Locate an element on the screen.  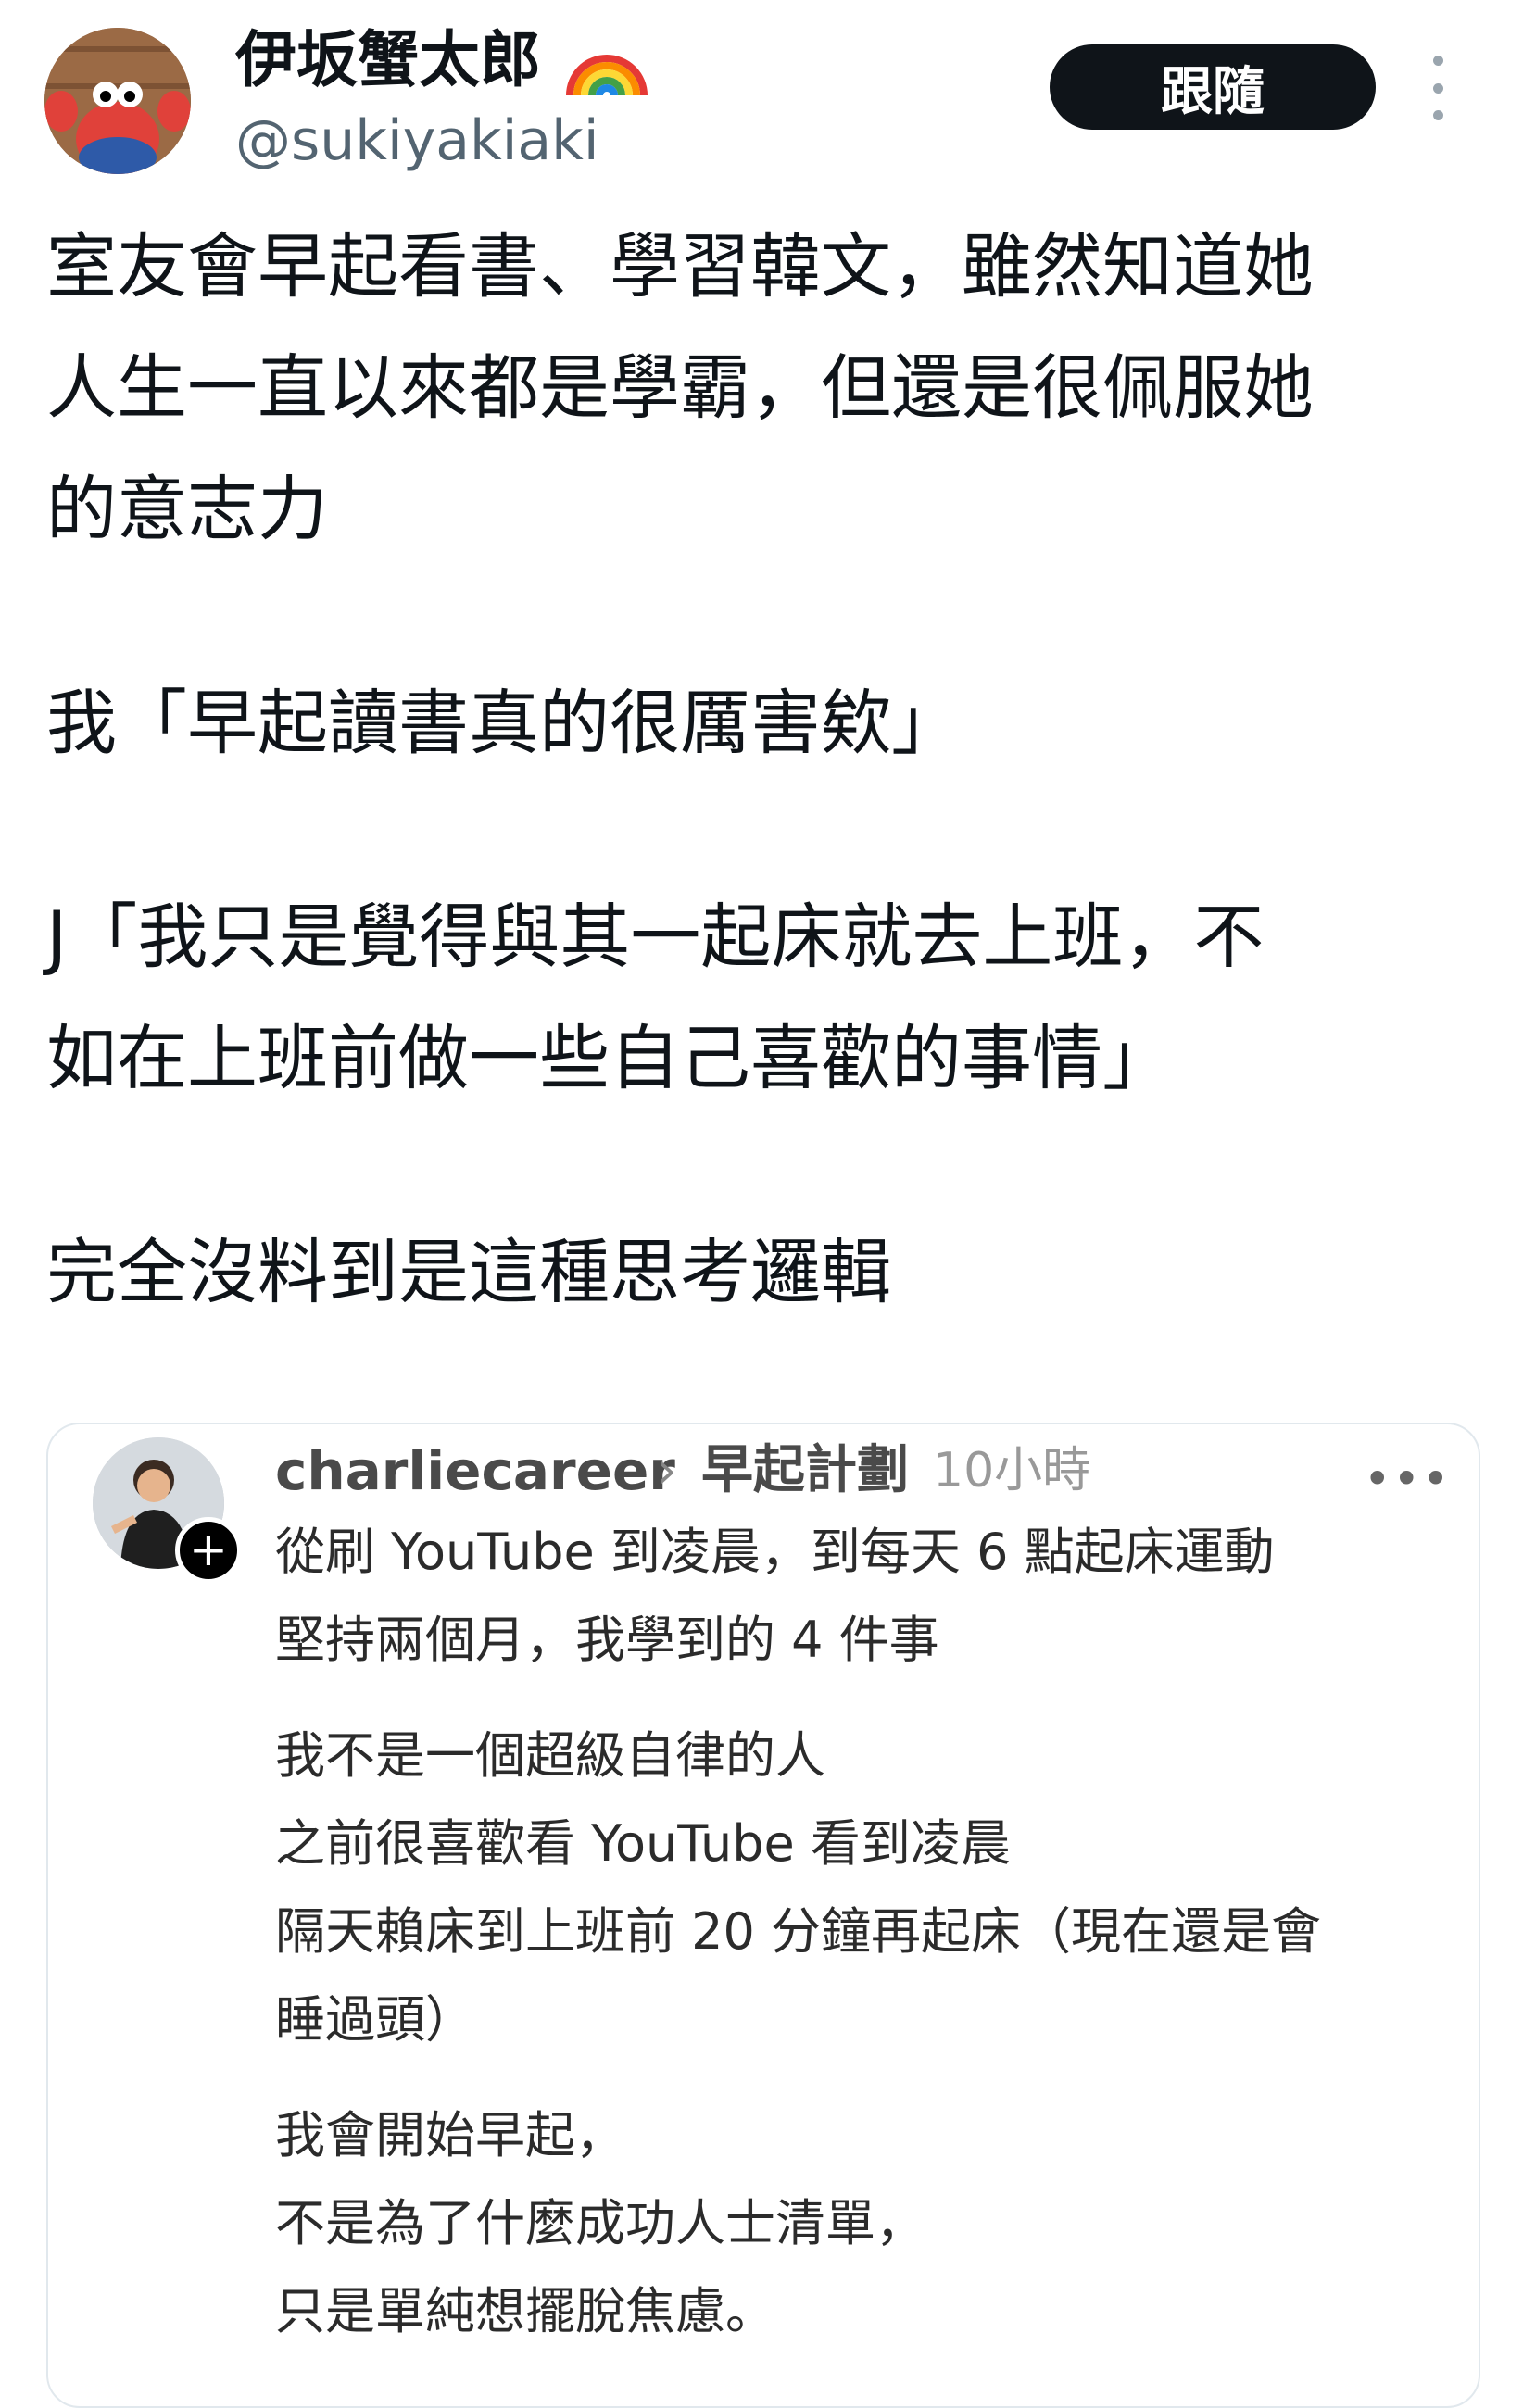
follow-button: 跟隨 is located at coordinates (1213, 87).